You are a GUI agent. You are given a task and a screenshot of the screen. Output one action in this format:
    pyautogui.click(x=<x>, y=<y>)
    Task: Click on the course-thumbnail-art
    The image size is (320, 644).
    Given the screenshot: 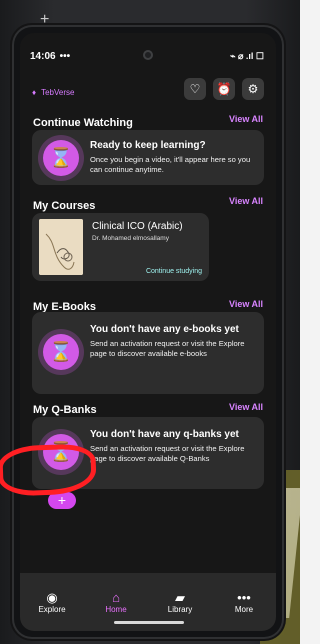 What is the action you would take?
    pyautogui.click(x=61, y=247)
    